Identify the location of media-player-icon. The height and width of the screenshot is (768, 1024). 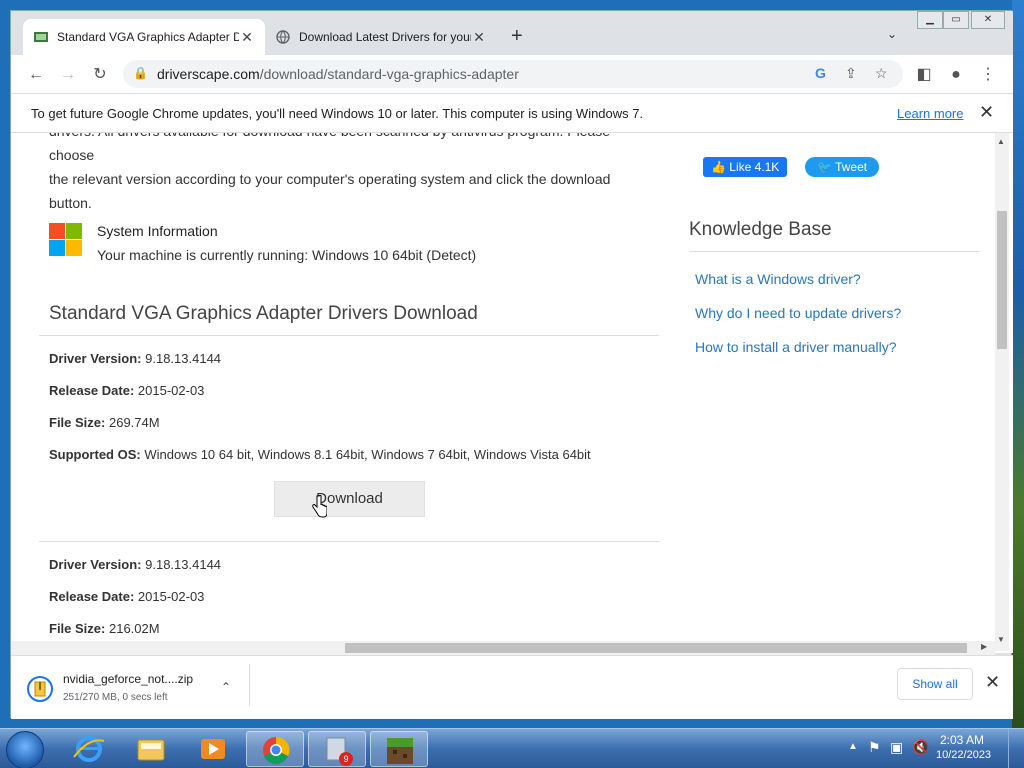
(213, 749).